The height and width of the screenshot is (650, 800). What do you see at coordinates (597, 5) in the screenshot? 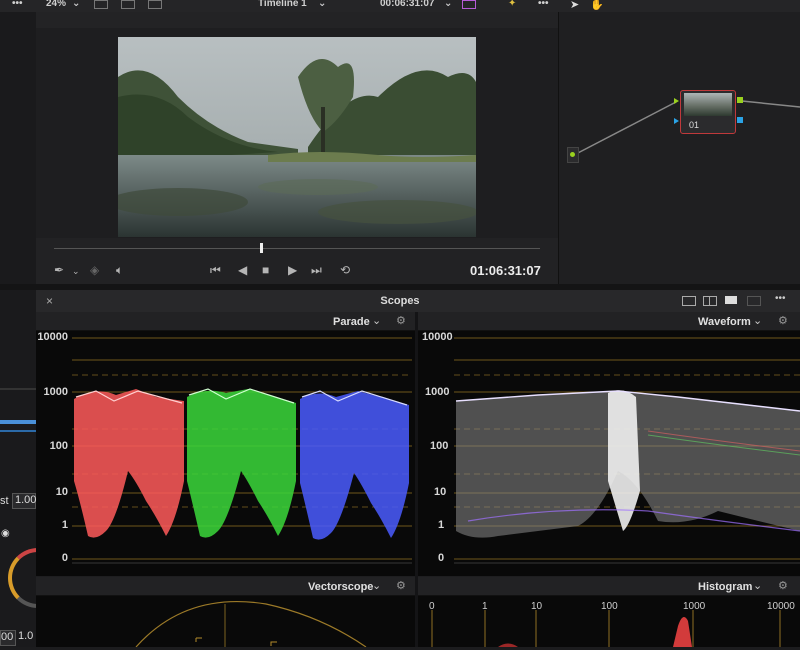
I see `hand-icon: ✋` at bounding box center [597, 5].